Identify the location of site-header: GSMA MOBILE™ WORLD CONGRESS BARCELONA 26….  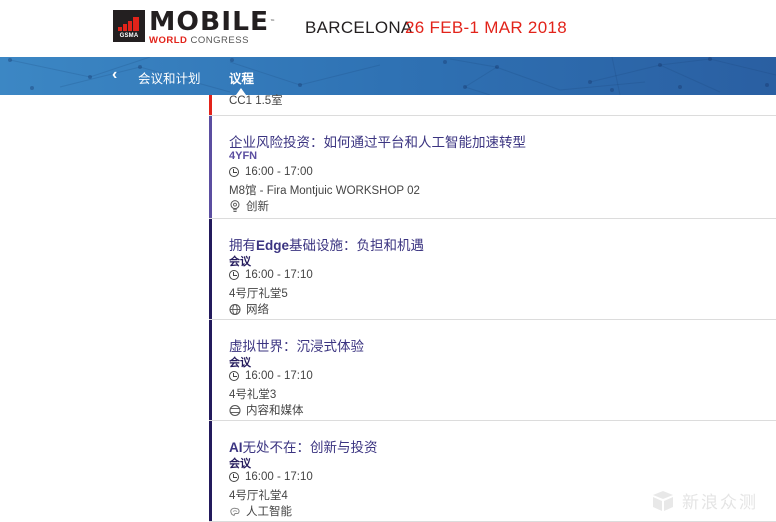
(388, 28).